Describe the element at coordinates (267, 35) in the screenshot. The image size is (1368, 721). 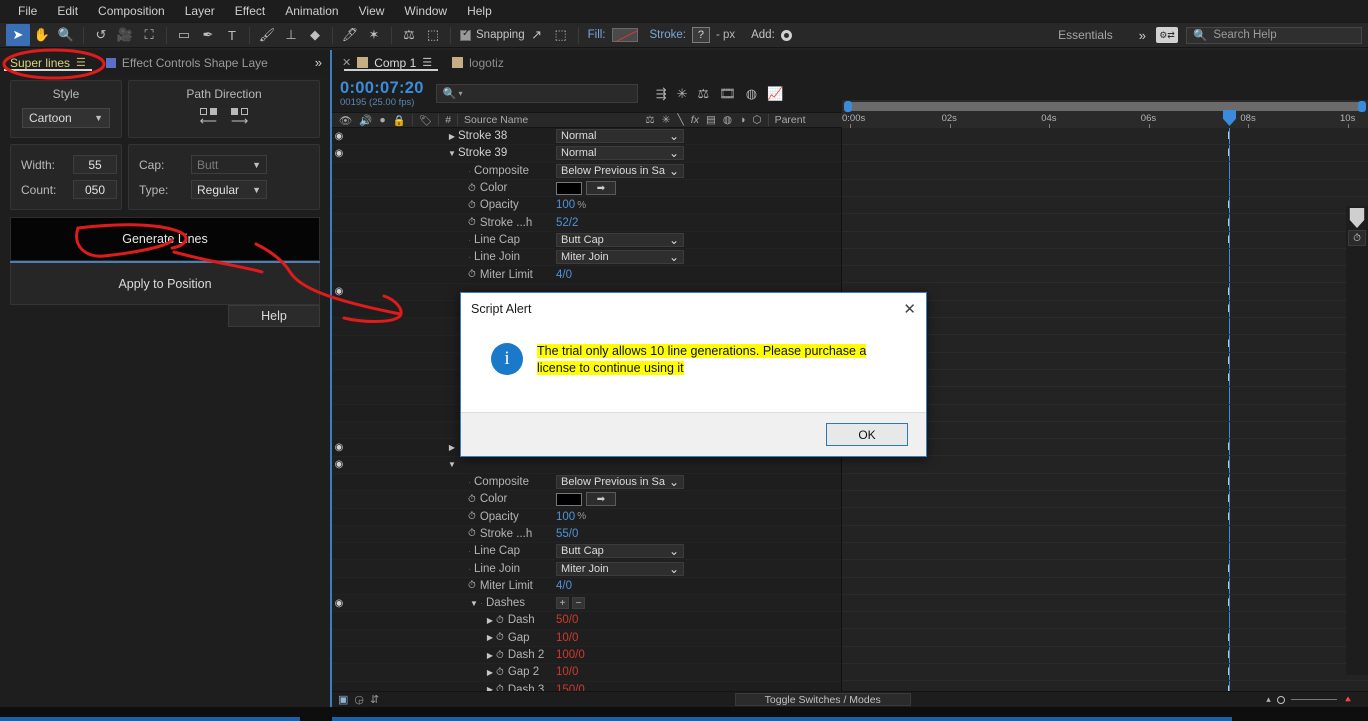
I see `brush-tool-icon: 🖌` at that location.